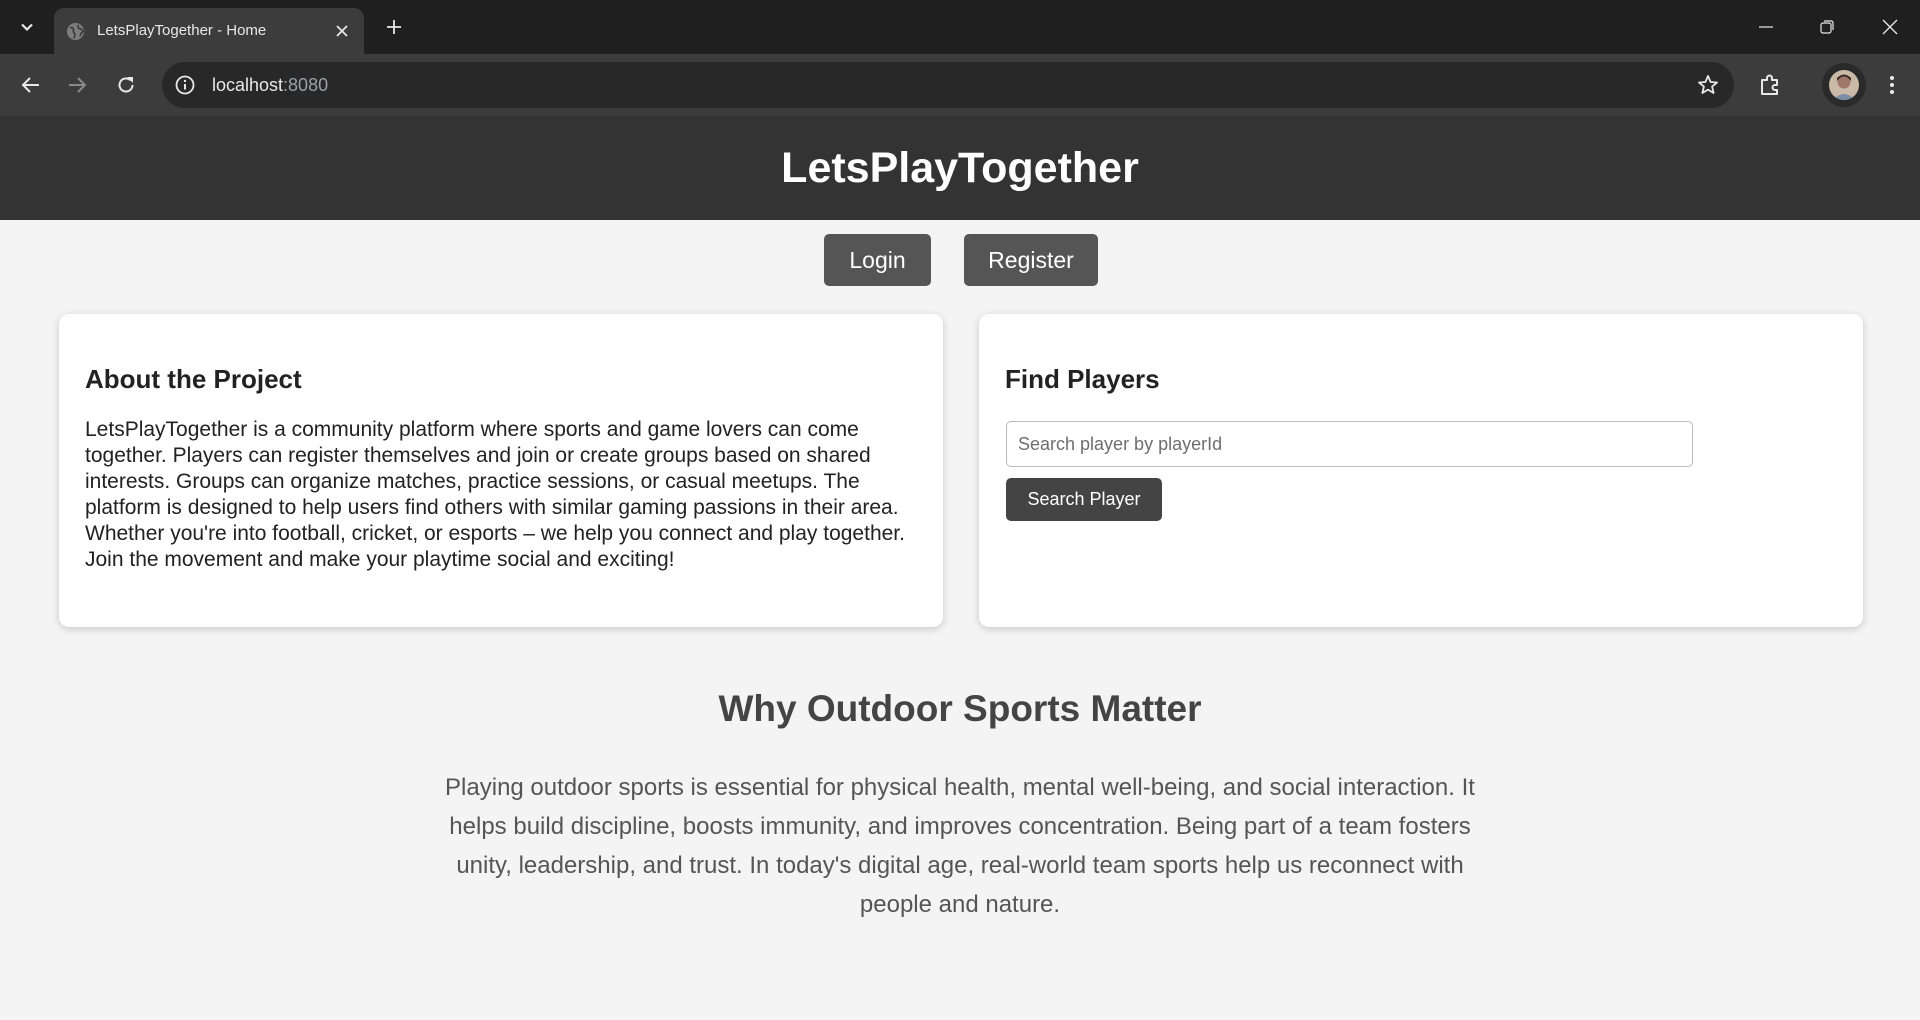 The image size is (1920, 1020). I want to click on browser-tab-active: LetsPlayTogether - Home, so click(209, 31).